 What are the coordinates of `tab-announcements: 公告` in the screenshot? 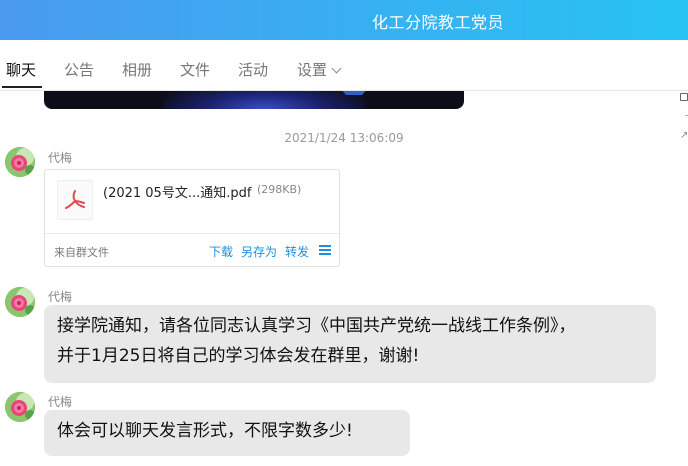 It's located at (79, 69).